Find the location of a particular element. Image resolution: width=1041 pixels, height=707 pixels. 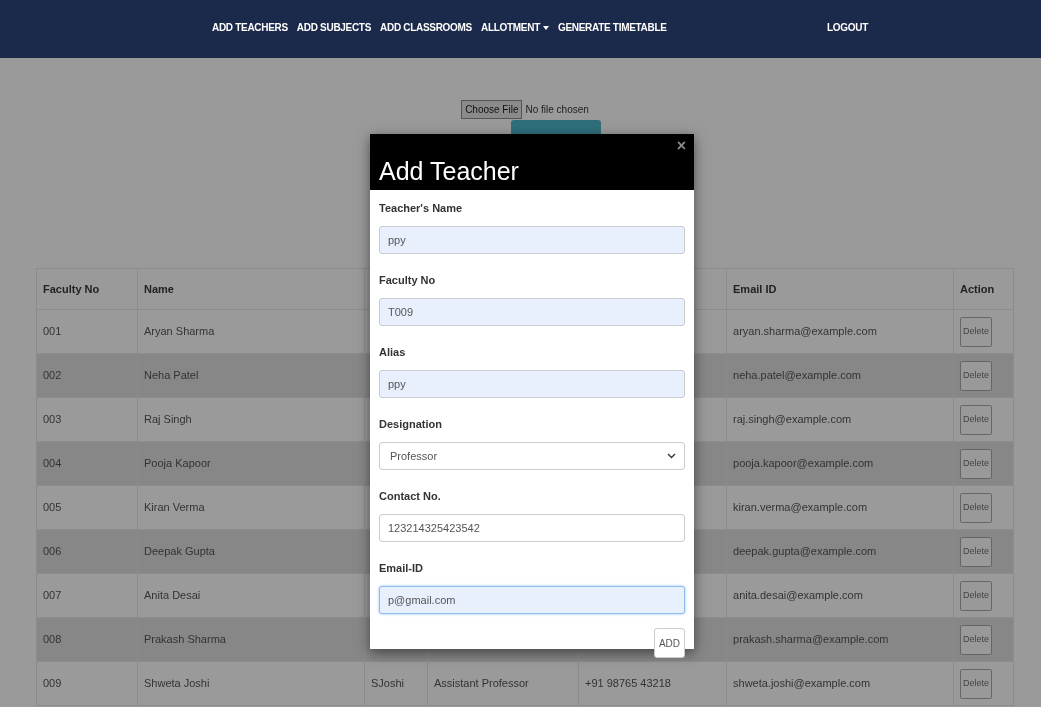

table-cell: +91 98765 43218 is located at coordinates (652, 683).